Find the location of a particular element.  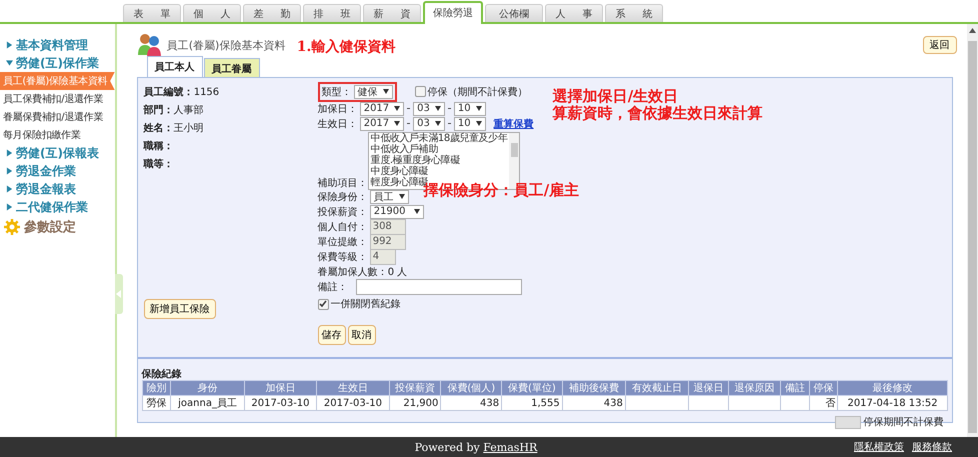

sidebar-section: 二代健保作業 is located at coordinates (52, 207).